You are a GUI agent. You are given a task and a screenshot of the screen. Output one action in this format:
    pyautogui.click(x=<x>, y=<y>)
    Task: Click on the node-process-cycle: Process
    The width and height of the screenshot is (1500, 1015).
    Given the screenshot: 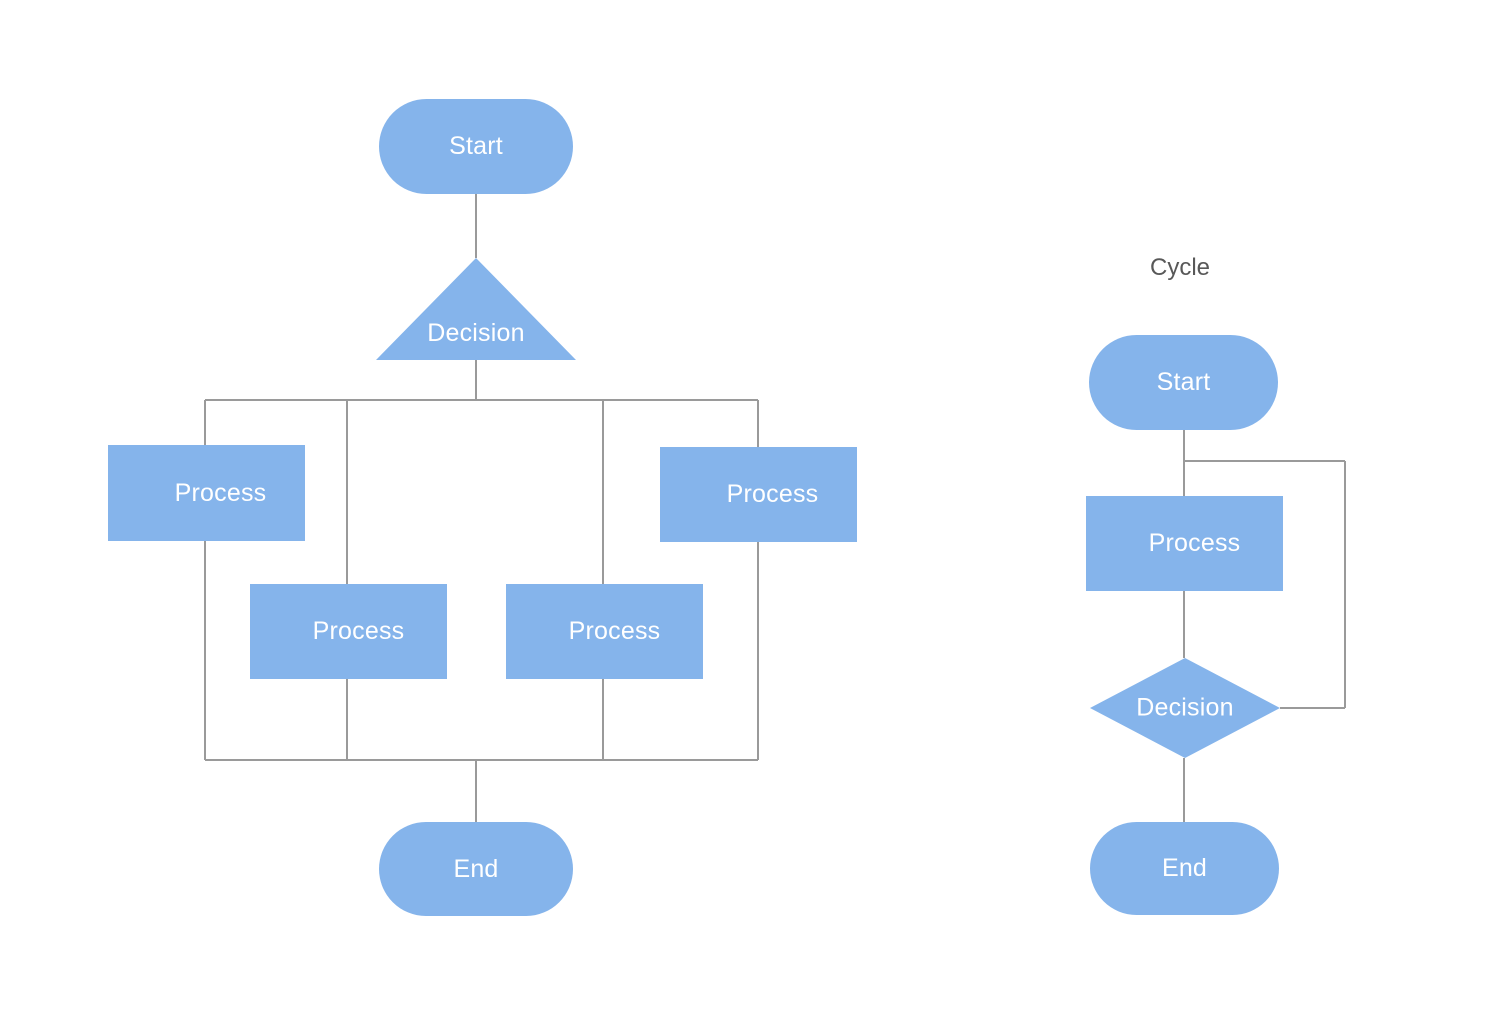 What is the action you would take?
    pyautogui.click(x=1184, y=543)
    